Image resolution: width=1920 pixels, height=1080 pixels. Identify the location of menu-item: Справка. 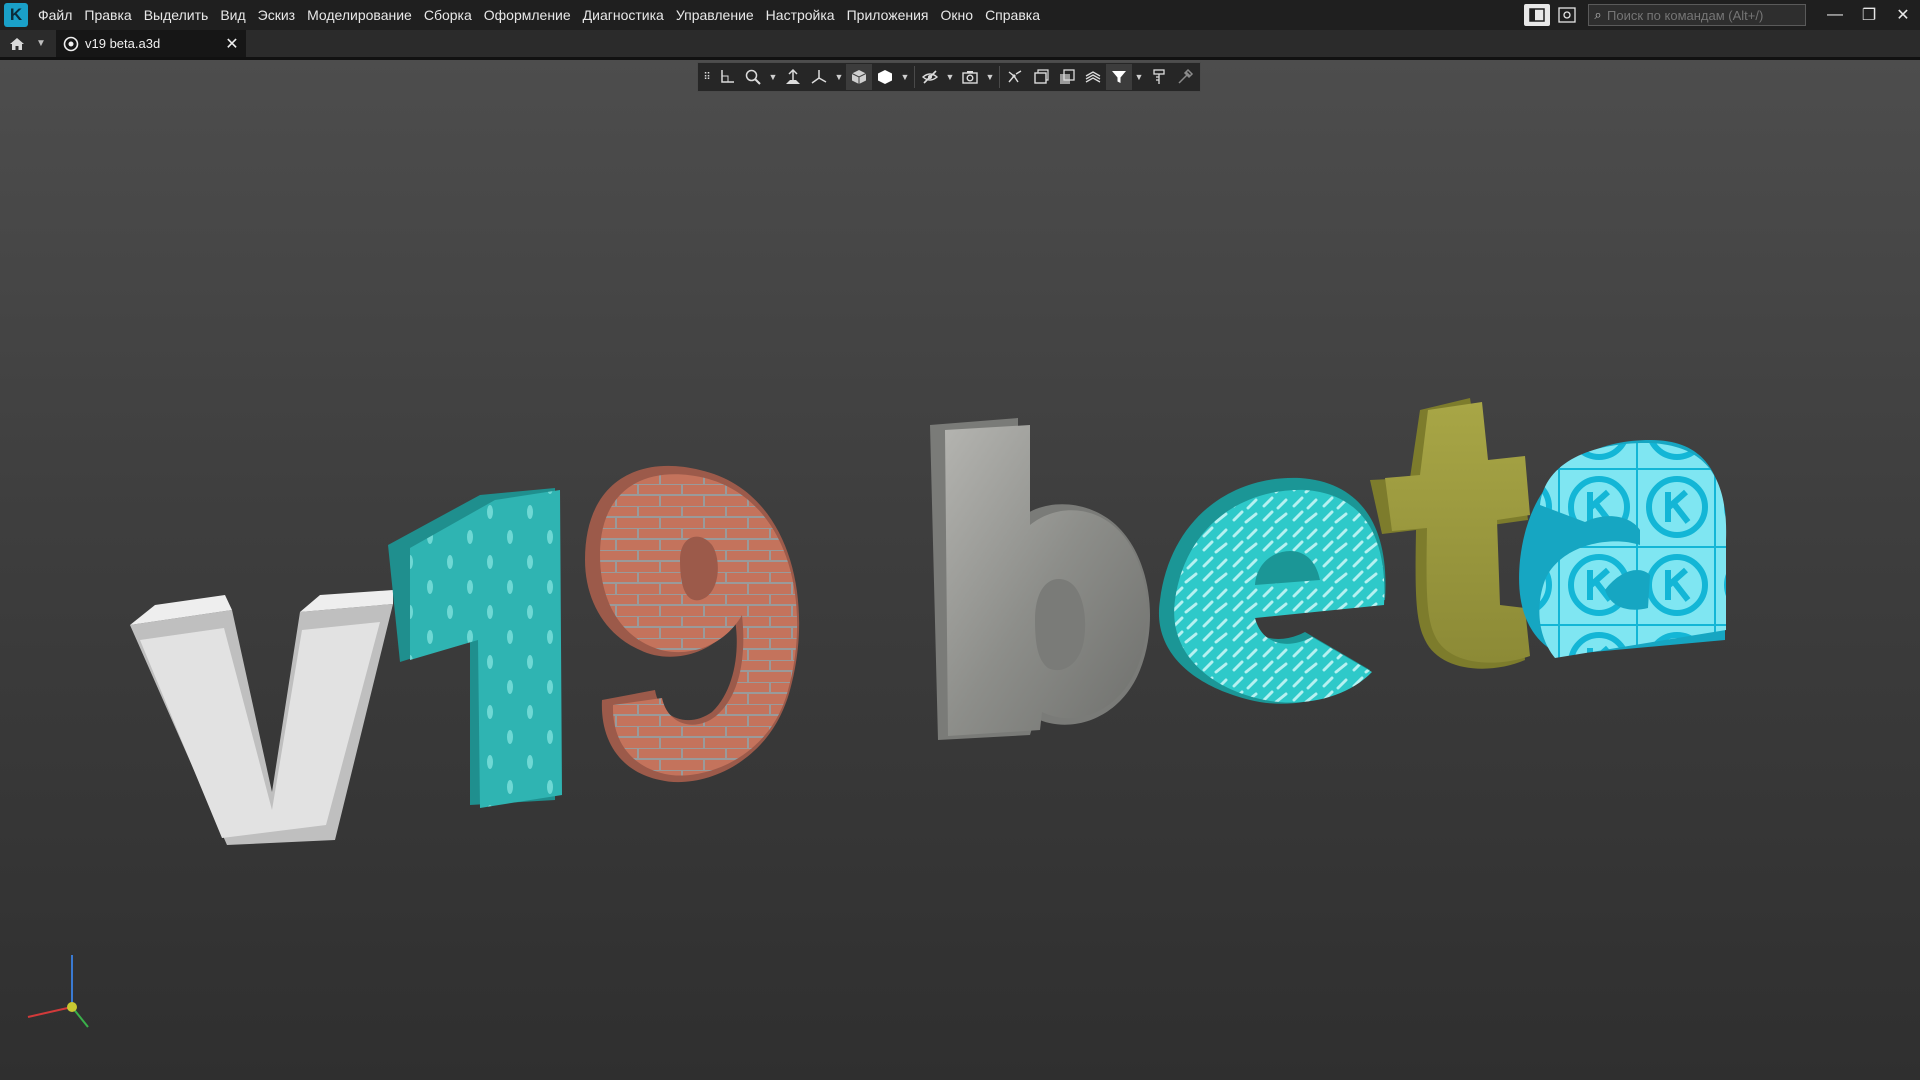
(1012, 15).